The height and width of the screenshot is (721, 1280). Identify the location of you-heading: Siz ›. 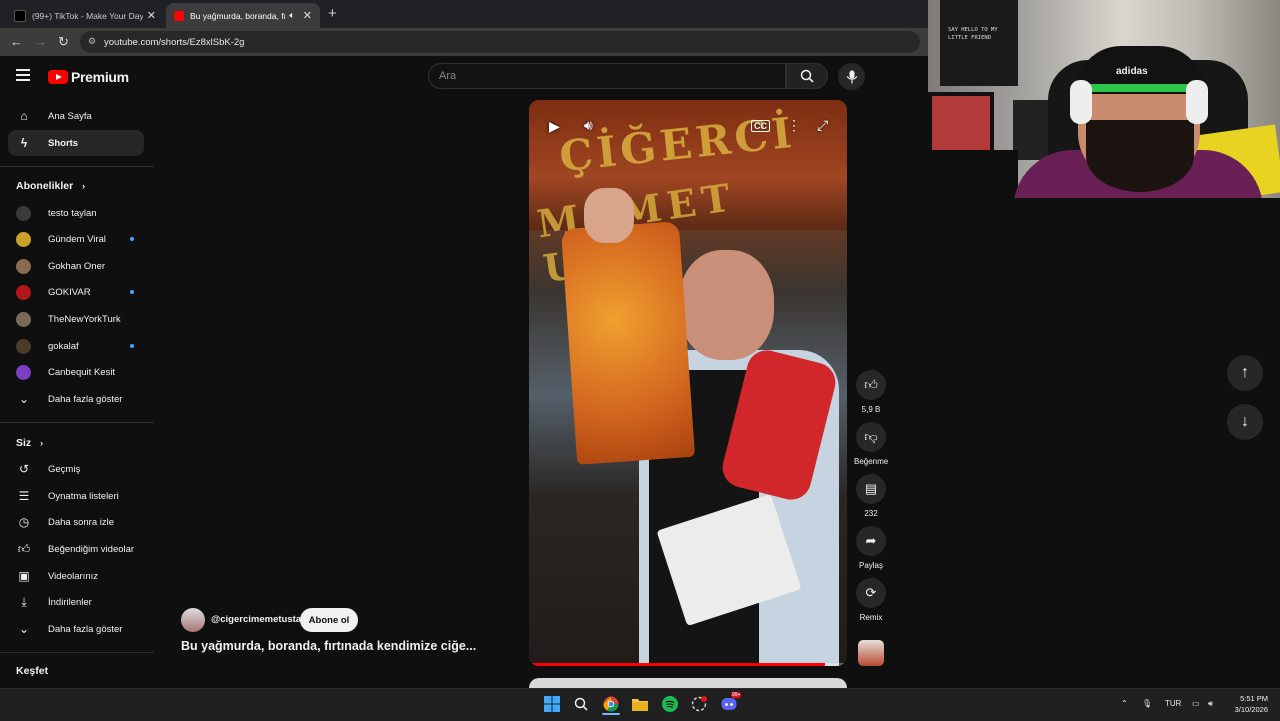
(29, 443).